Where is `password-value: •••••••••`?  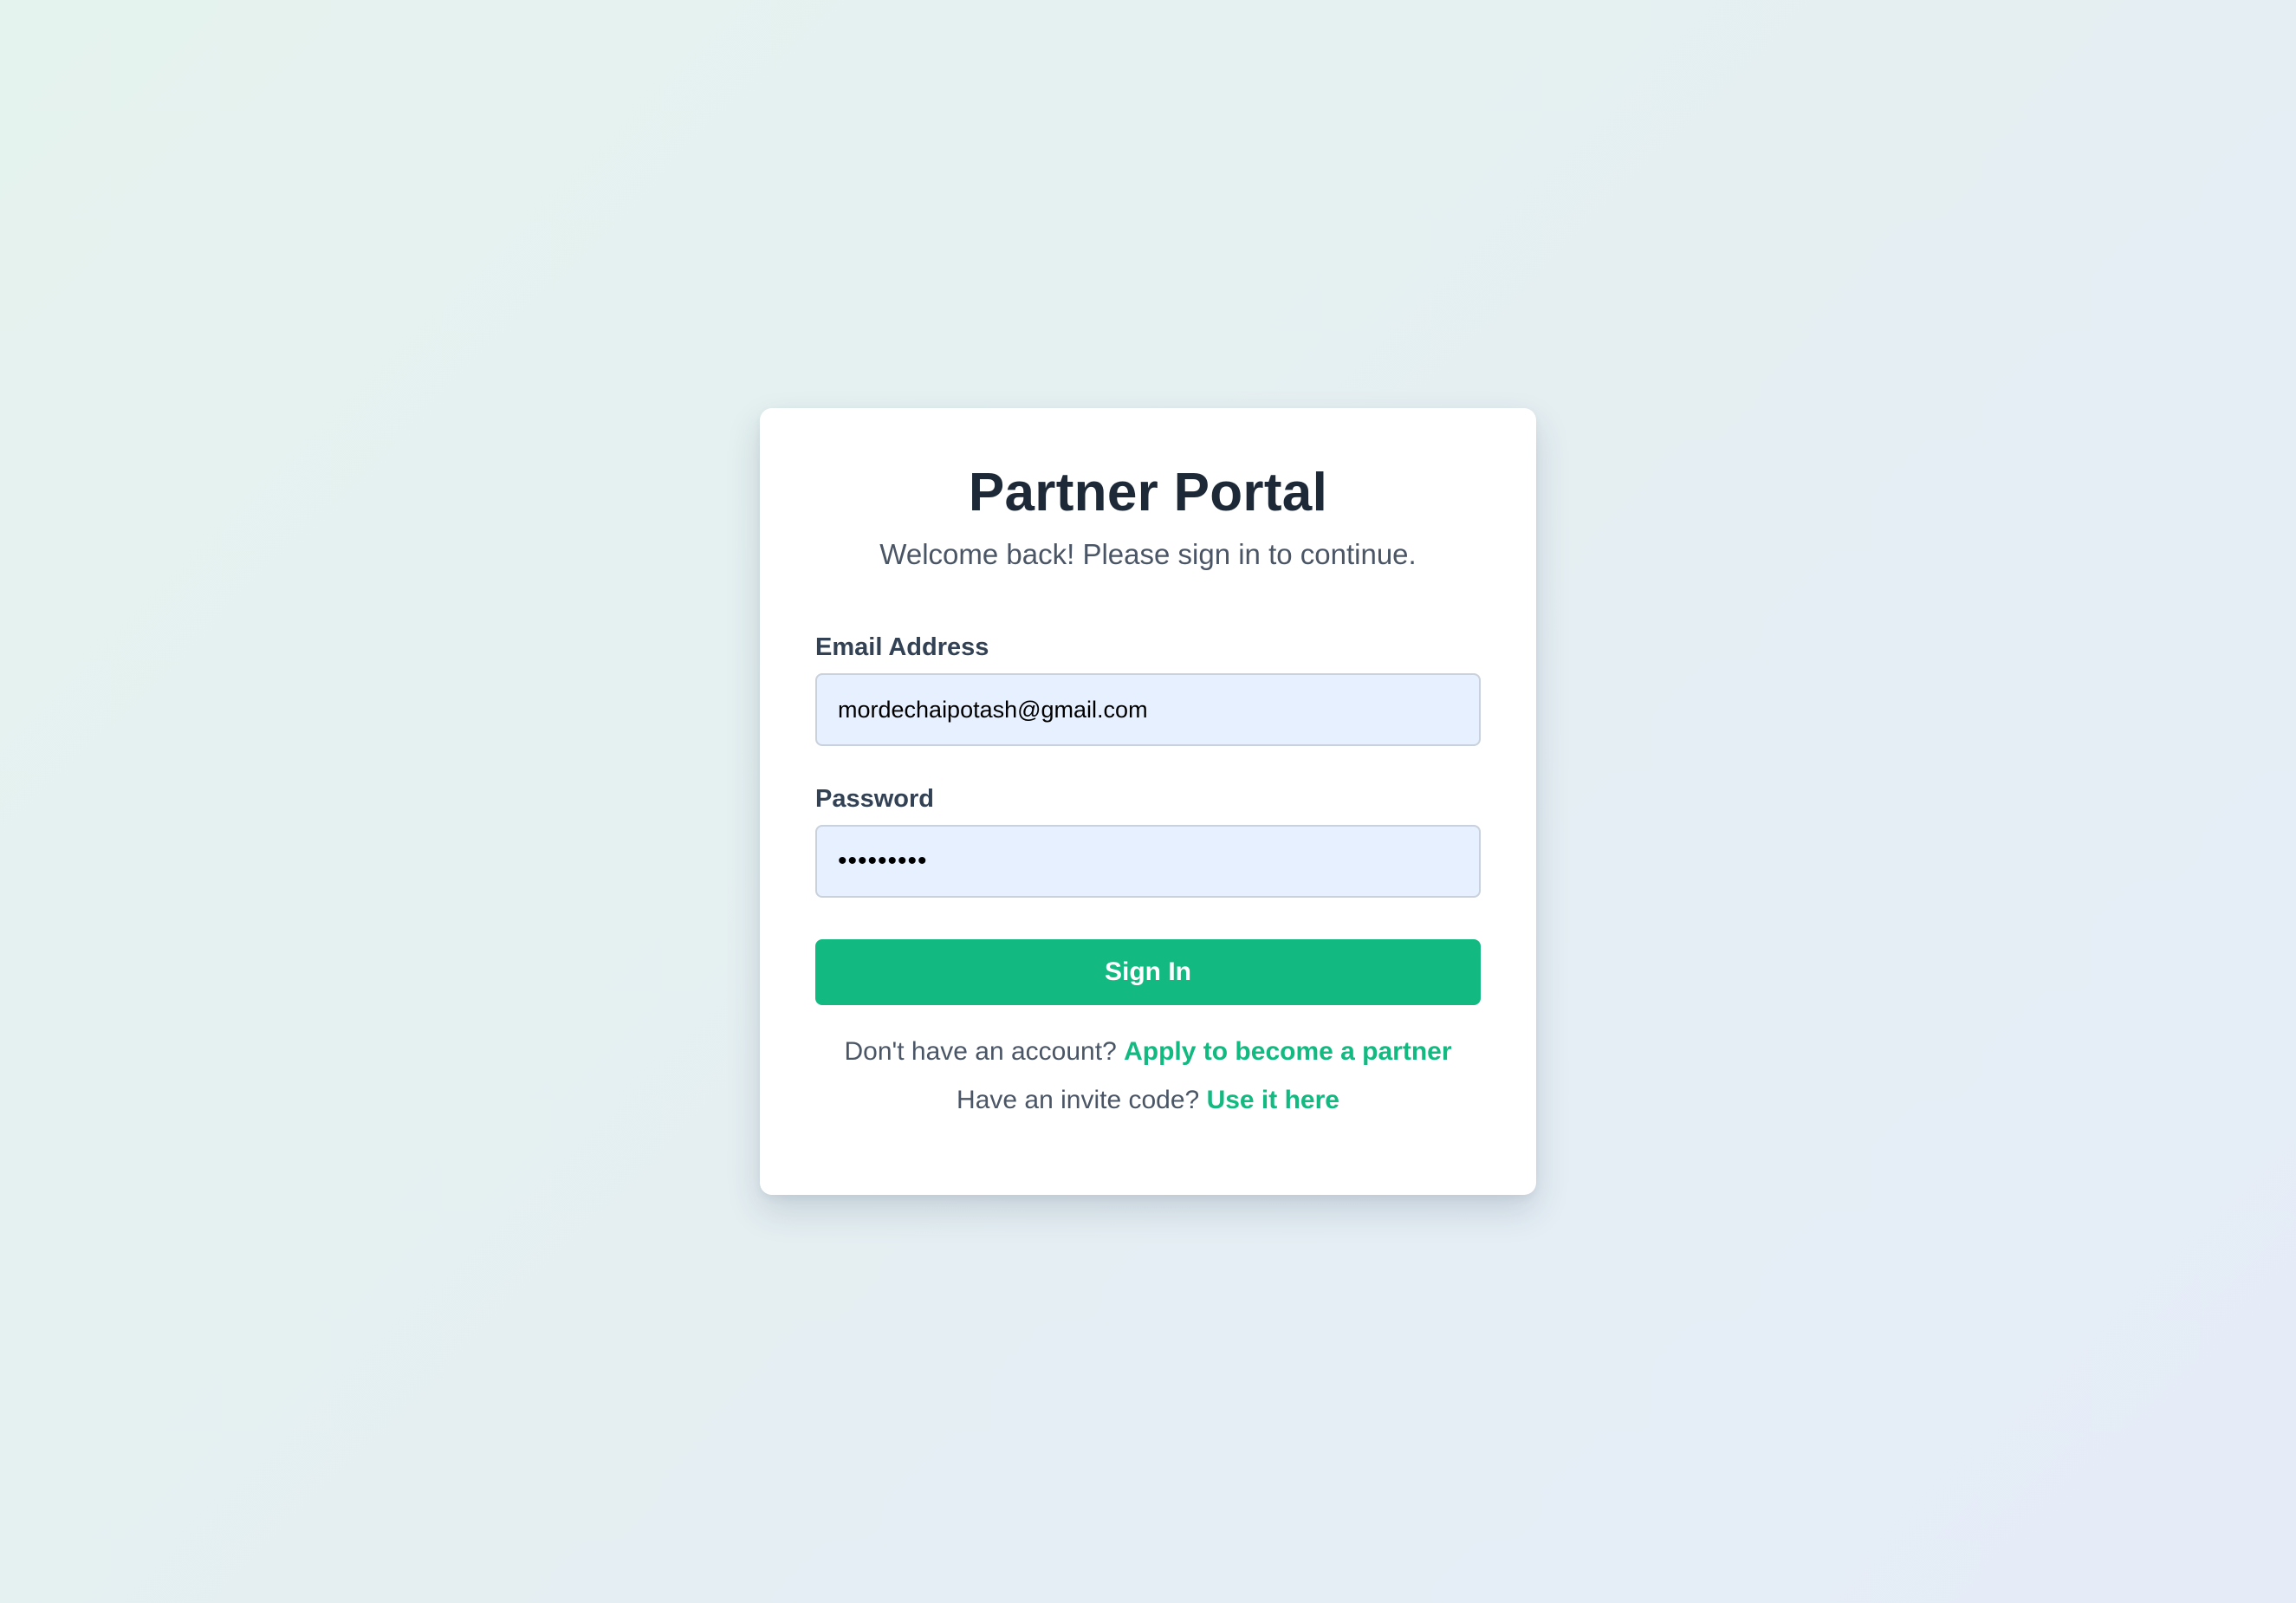 password-value: ••••••••• is located at coordinates (883, 861).